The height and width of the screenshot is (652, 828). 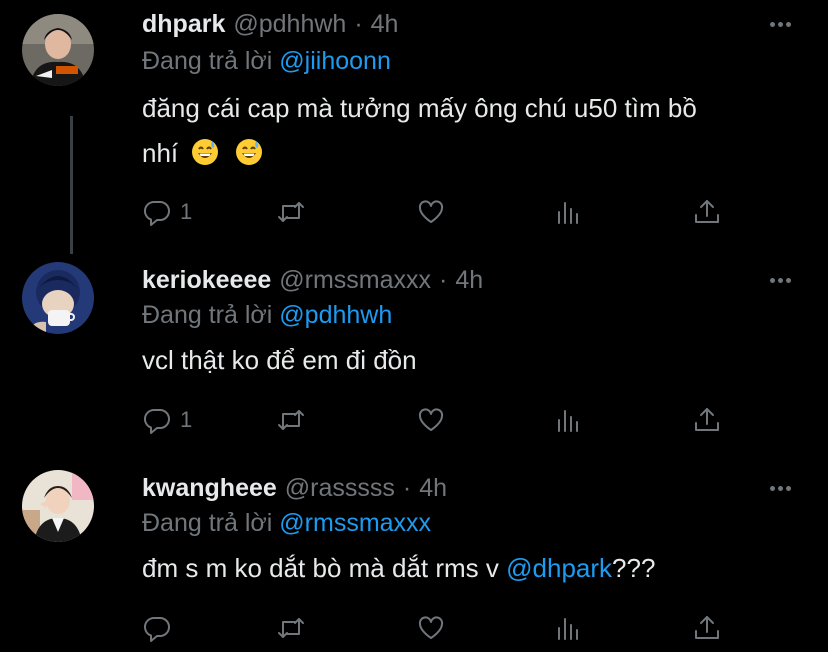 What do you see at coordinates (335, 315) in the screenshot?
I see `replying-to-mention: @pdhhwh` at bounding box center [335, 315].